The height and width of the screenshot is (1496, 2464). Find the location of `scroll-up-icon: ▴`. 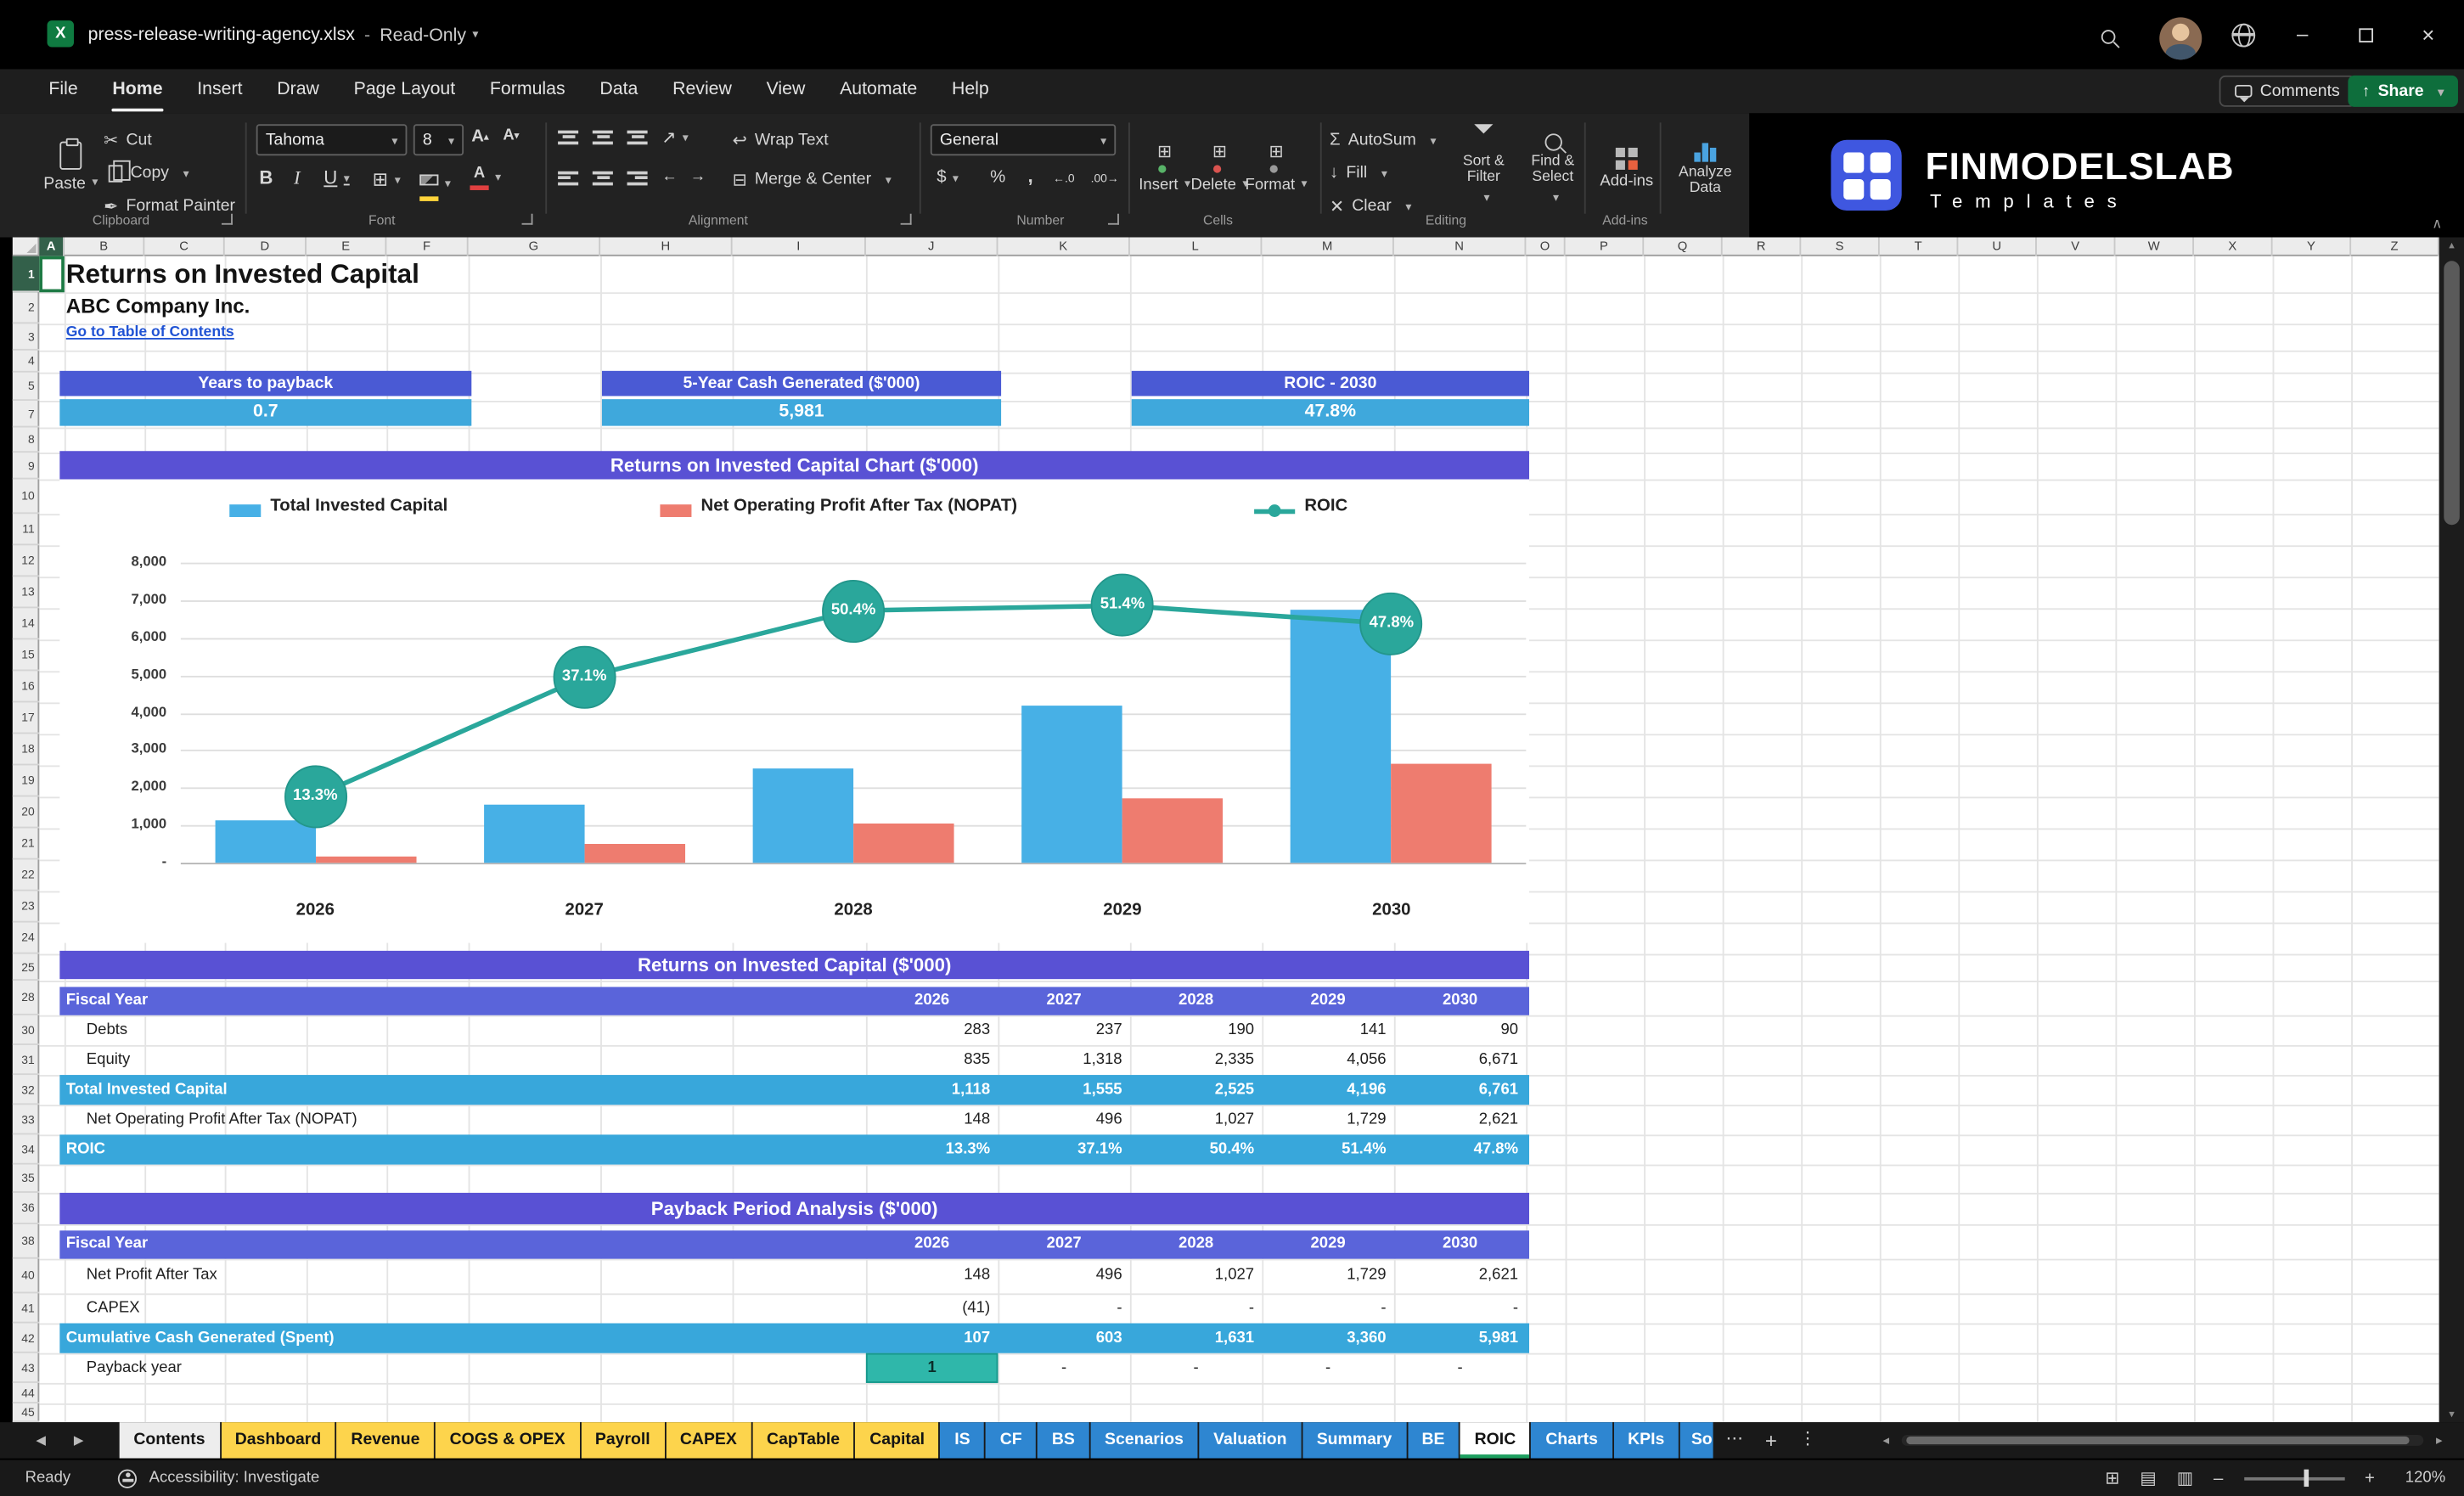

scroll-up-icon: ▴ is located at coordinates (2451, 245).